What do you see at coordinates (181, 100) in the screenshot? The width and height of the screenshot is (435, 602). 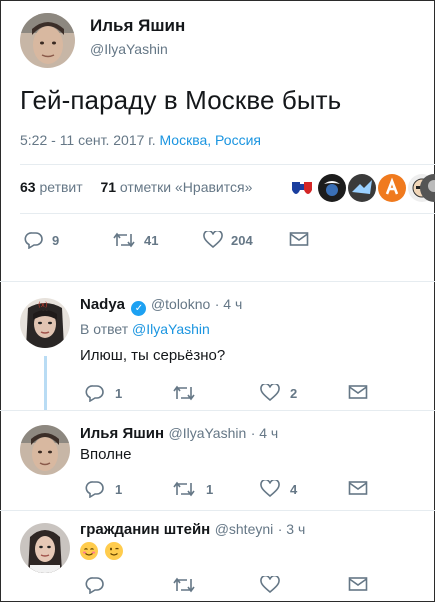 I see `tweet-text: Гей-параду в Москве быть` at bounding box center [181, 100].